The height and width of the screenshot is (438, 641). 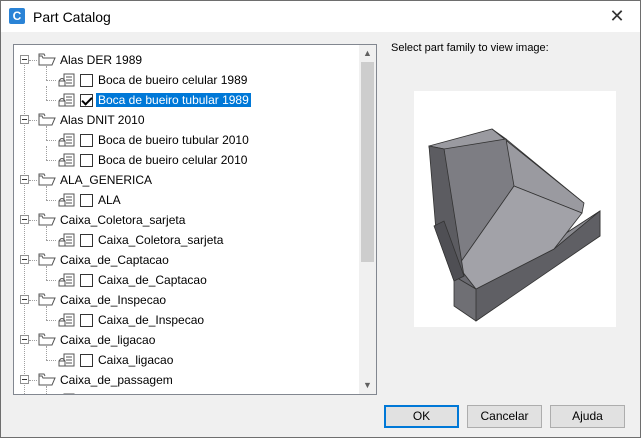 I want to click on tree-part-label: Boca de bueiro celular 1989, so click(x=173, y=80).